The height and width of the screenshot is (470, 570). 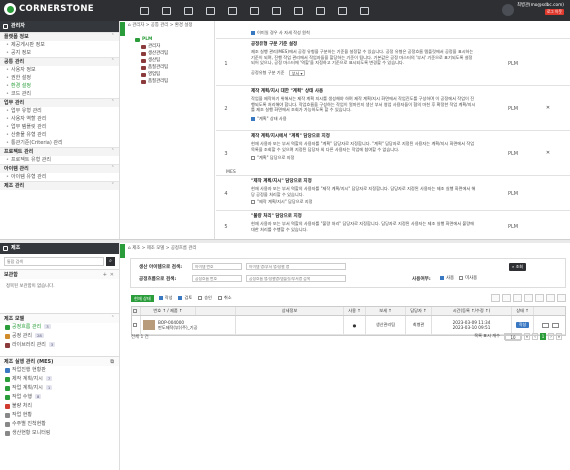 What do you see at coordinates (59, 53) in the screenshot?
I see `menu-item: 공지 정보` at bounding box center [59, 53].